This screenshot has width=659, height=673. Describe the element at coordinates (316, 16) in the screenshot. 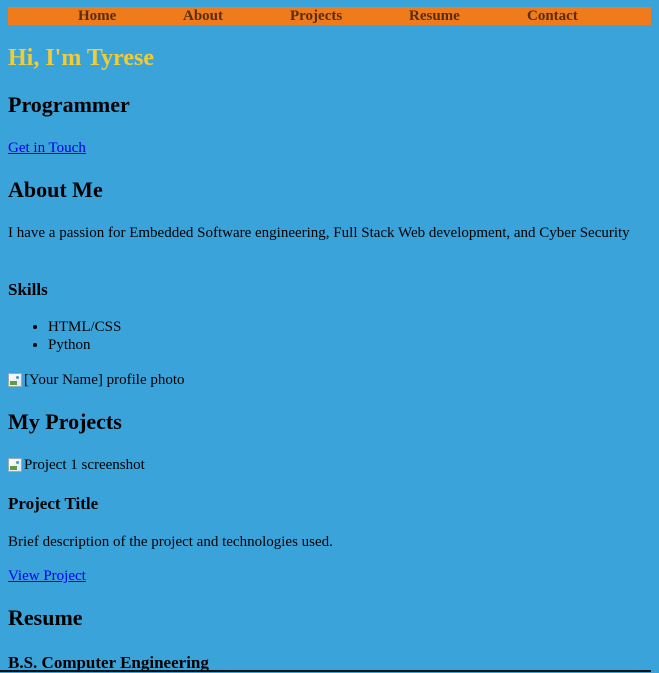

I see `nav-projects-link: Projects` at that location.